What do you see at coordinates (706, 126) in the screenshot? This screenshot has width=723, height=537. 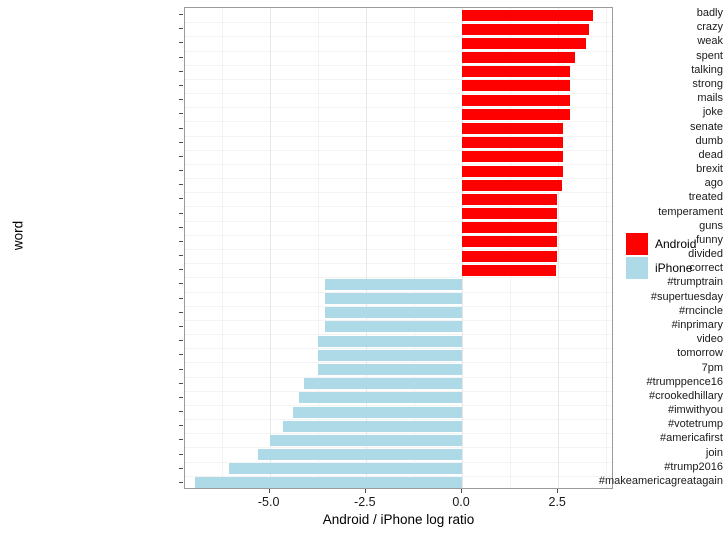 I see `y-tick-label: senate` at bounding box center [706, 126].